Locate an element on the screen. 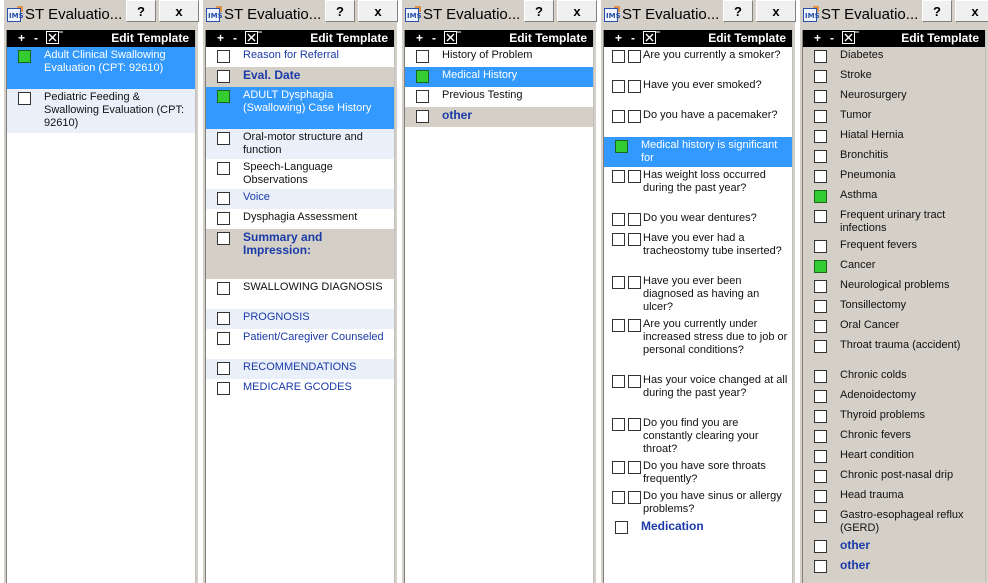 The width and height of the screenshot is (988, 583). template-item: SWALLOWING DIAGNOSIS is located at coordinates (300, 294).